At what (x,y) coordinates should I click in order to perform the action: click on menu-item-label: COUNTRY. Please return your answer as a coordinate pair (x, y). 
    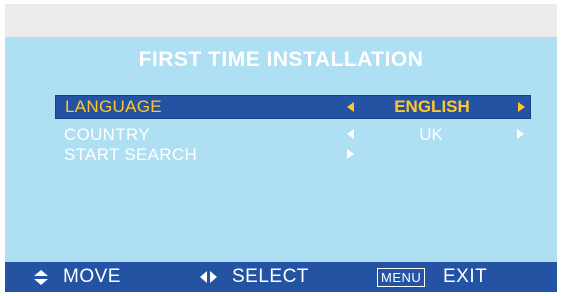
    Looking at the image, I should click on (107, 134).